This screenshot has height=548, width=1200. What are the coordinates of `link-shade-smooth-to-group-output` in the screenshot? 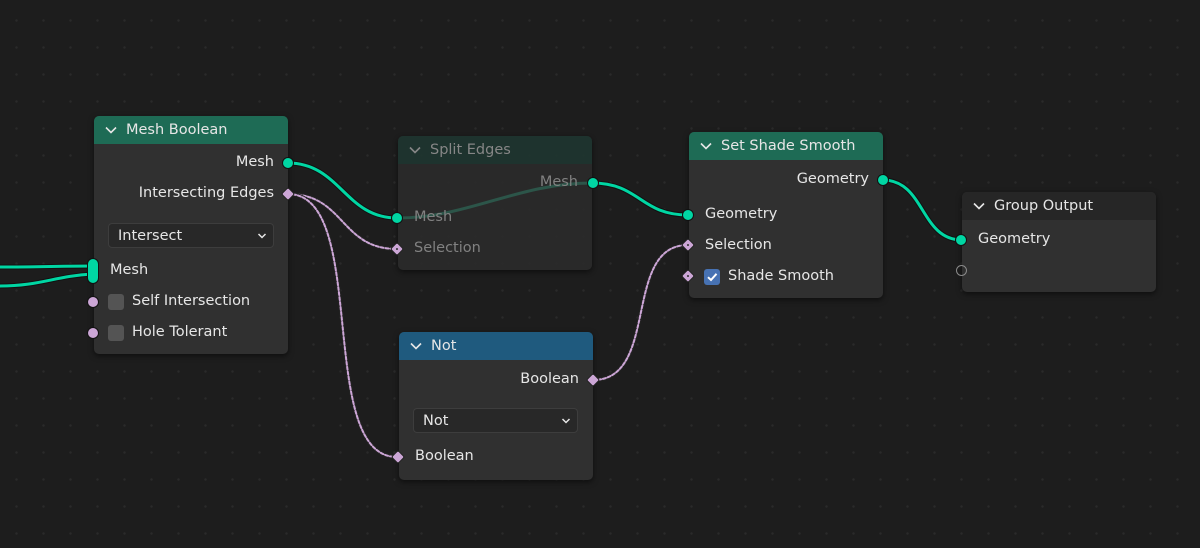 It's located at (922, 210).